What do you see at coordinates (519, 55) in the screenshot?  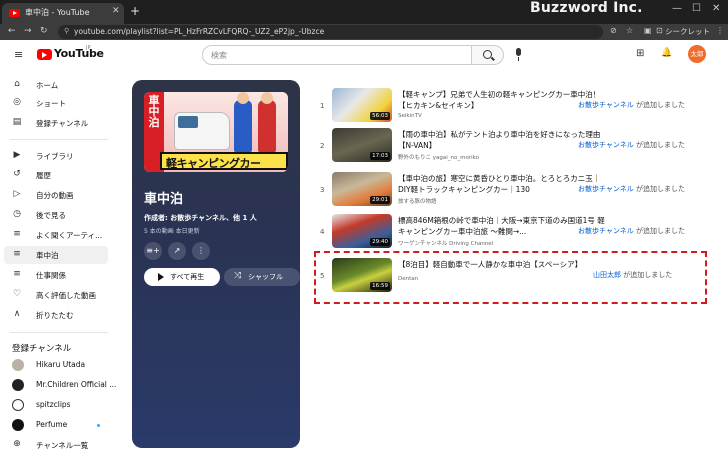 I see `microphone-icon` at bounding box center [519, 55].